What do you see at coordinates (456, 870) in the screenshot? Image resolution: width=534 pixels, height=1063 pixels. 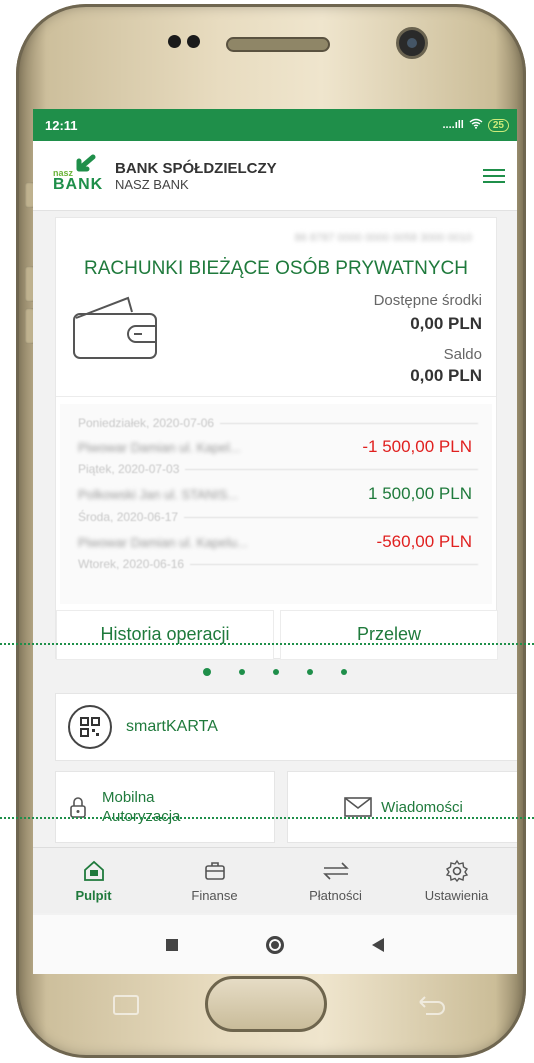 I see `gear-icon` at bounding box center [456, 870].